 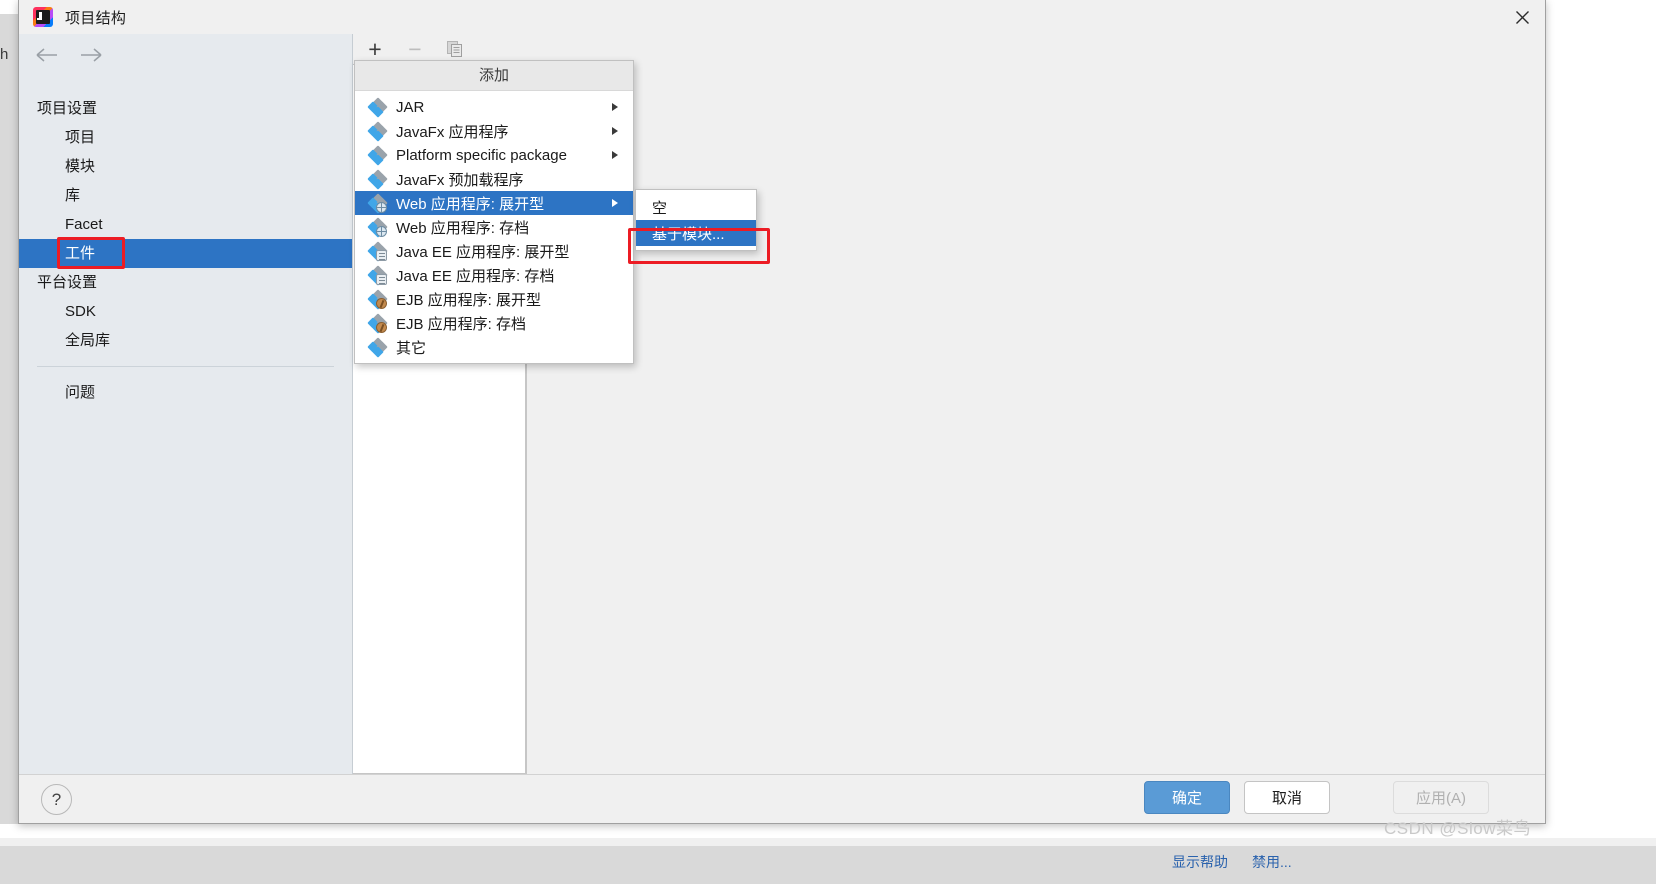 What do you see at coordinates (494, 76) in the screenshot?
I see `add-menu-header: 添加` at bounding box center [494, 76].